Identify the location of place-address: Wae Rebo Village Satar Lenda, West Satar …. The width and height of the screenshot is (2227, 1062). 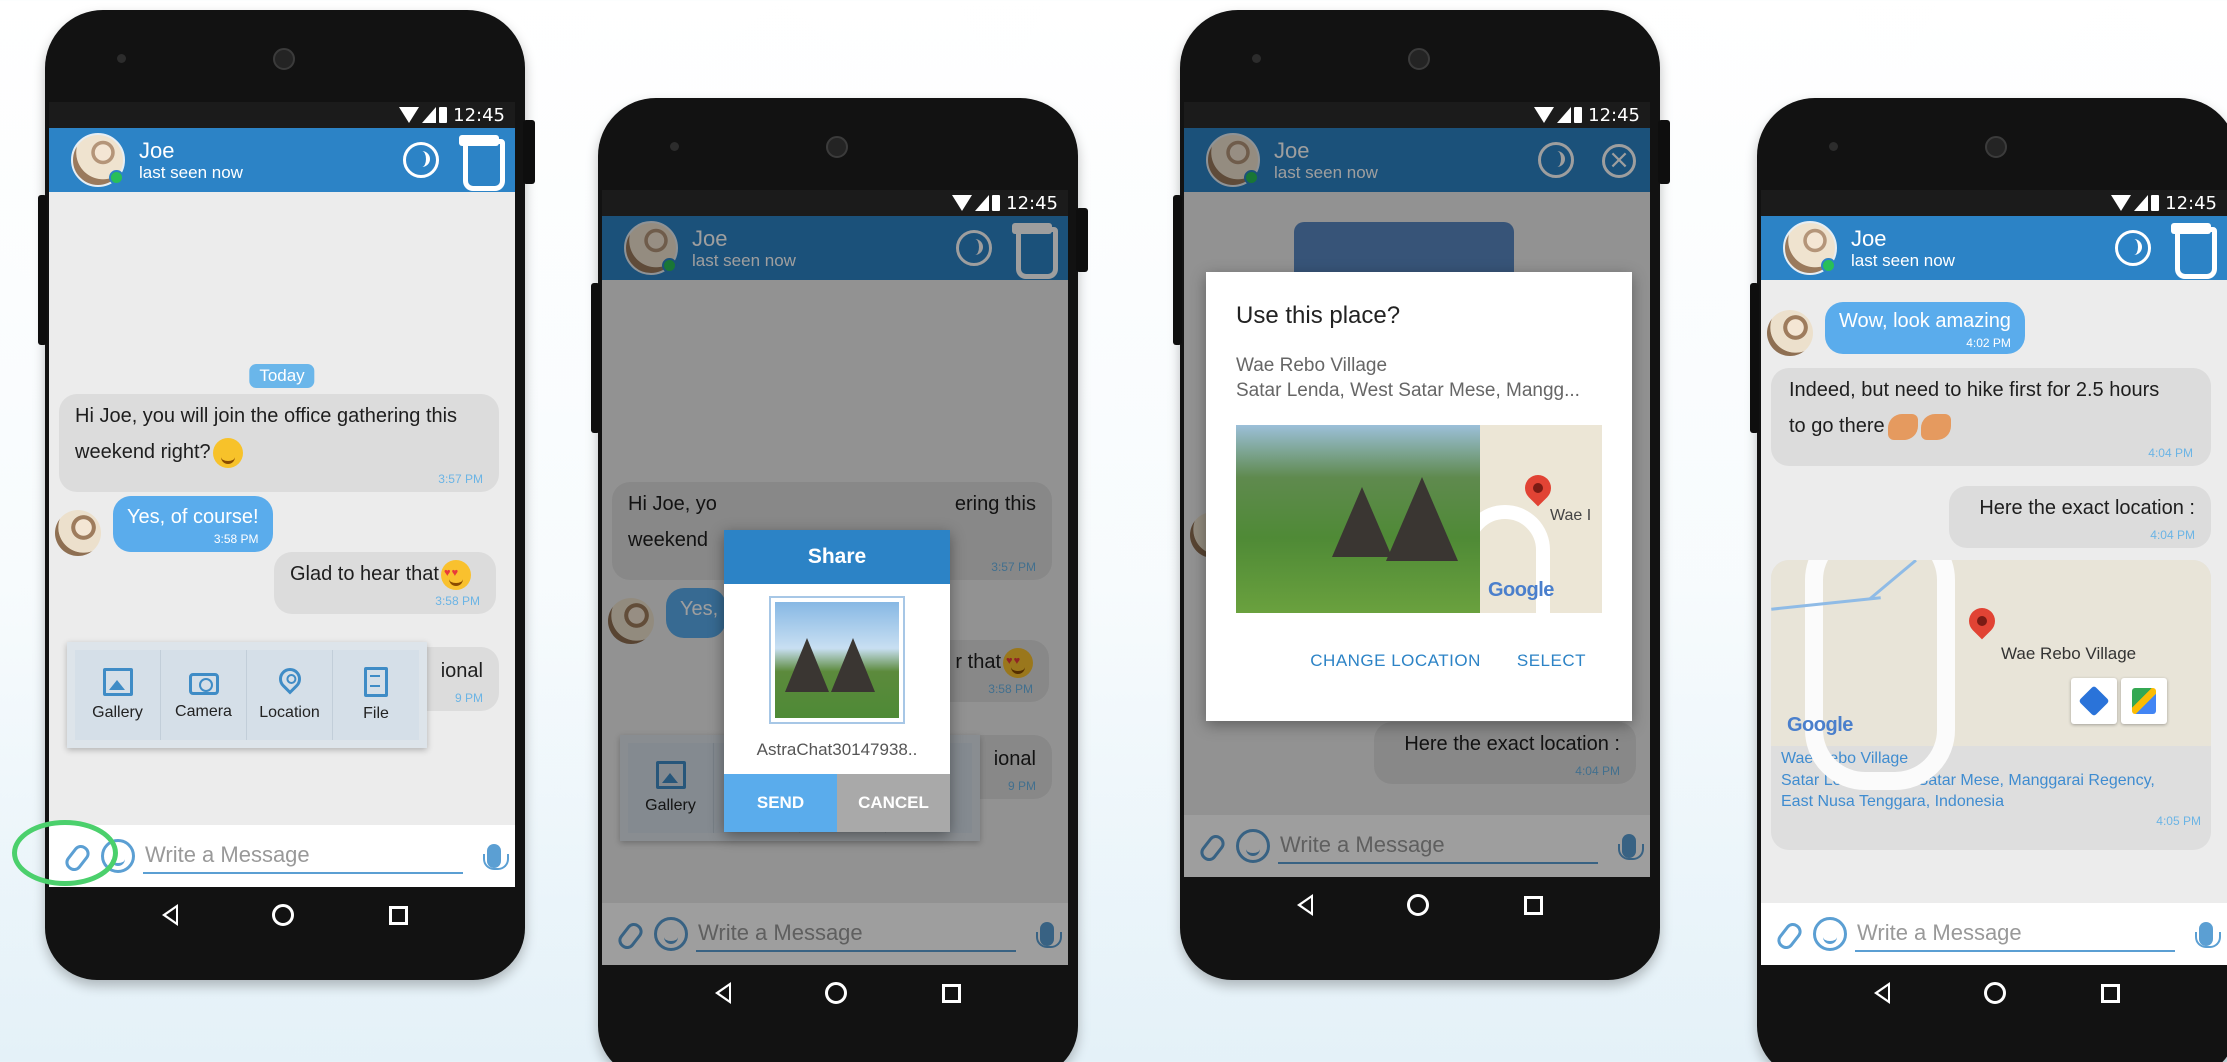
(1408, 378).